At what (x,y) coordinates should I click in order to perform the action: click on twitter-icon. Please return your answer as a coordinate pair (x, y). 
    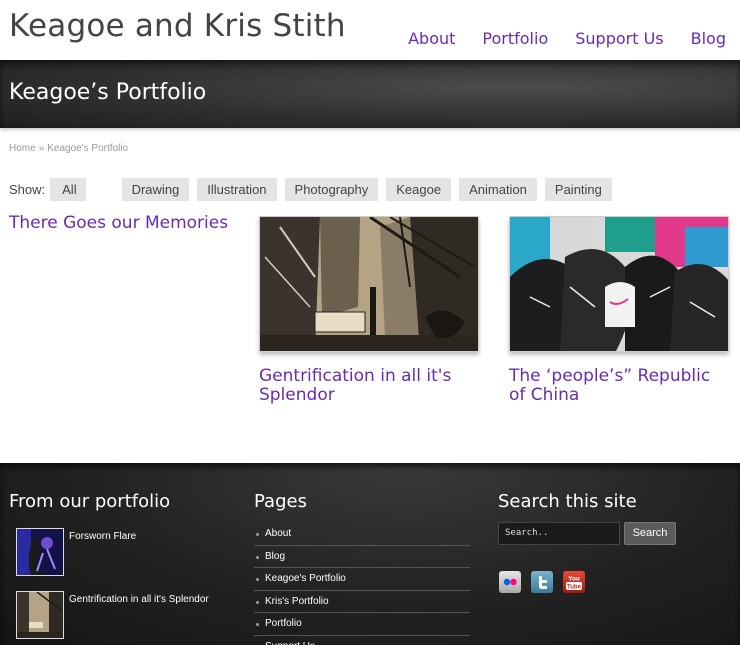
    Looking at the image, I should click on (542, 582).